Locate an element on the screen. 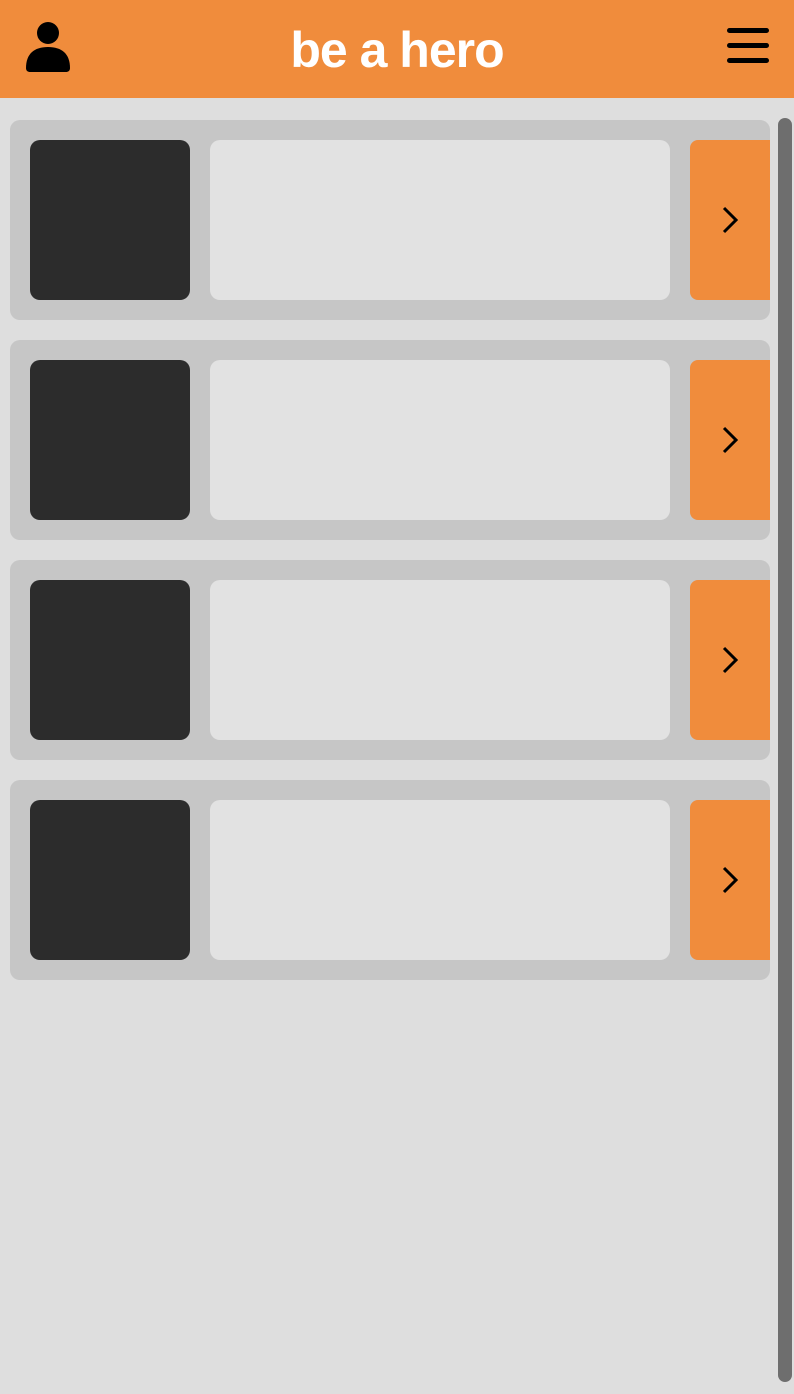 The width and height of the screenshot is (794, 1394). app-title: be a hero is located at coordinates (397, 50).